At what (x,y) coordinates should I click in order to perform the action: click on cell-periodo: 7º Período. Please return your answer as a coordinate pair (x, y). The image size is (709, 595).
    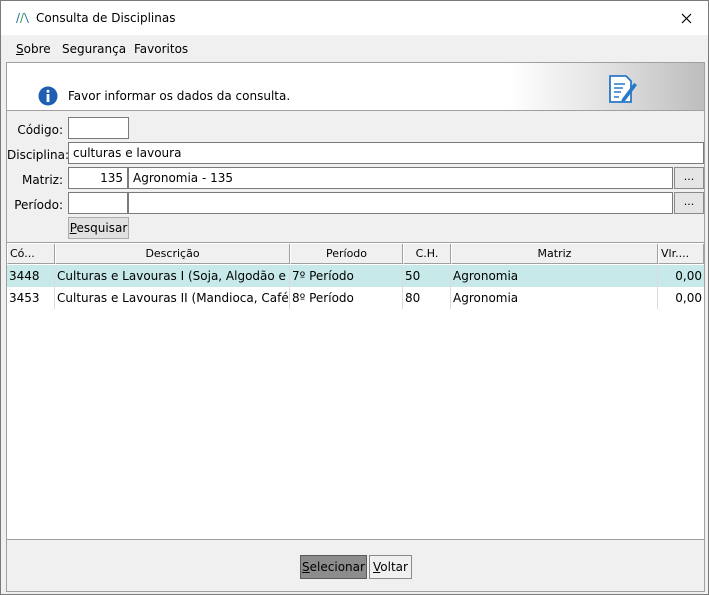
    Looking at the image, I should click on (346, 276).